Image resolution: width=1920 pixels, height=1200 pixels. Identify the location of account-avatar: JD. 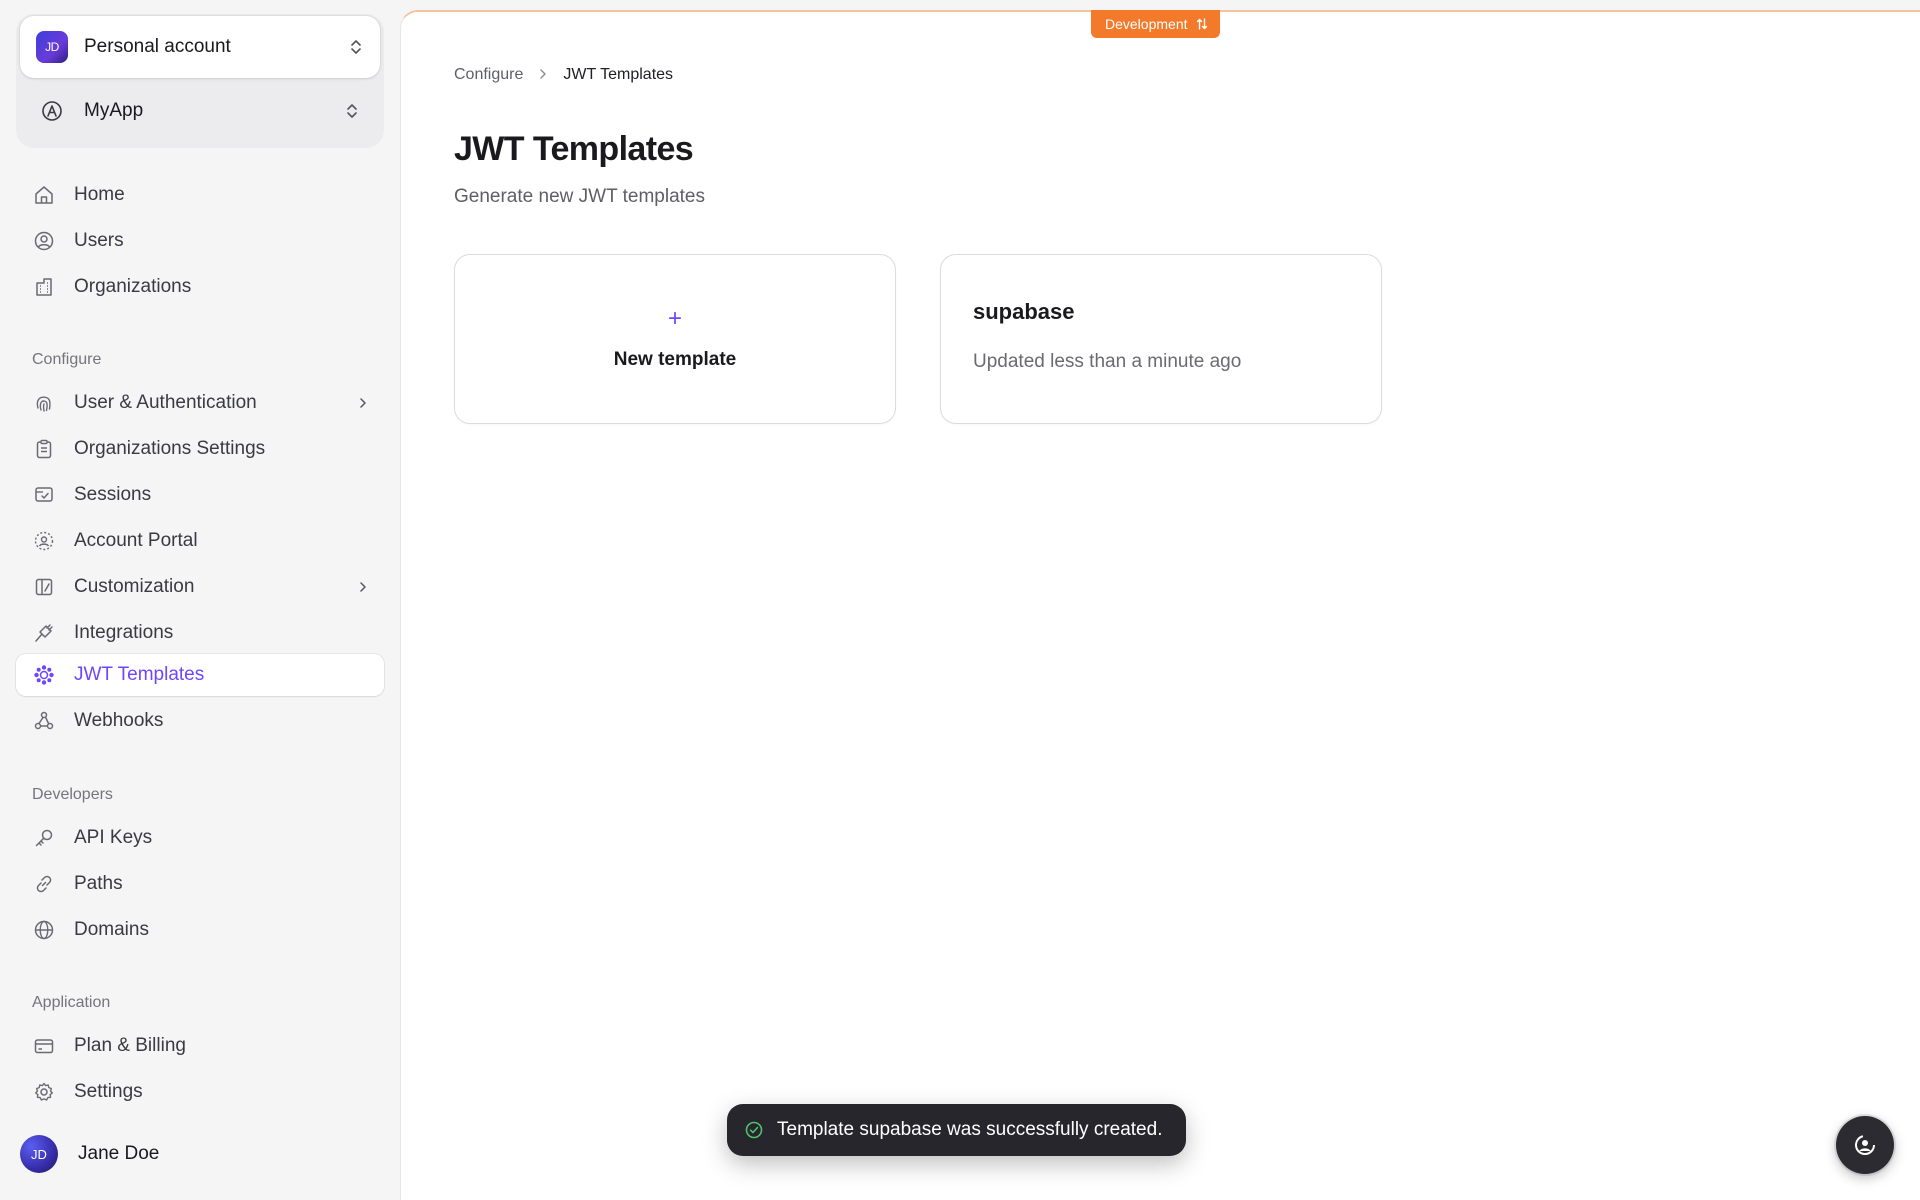
(52, 47).